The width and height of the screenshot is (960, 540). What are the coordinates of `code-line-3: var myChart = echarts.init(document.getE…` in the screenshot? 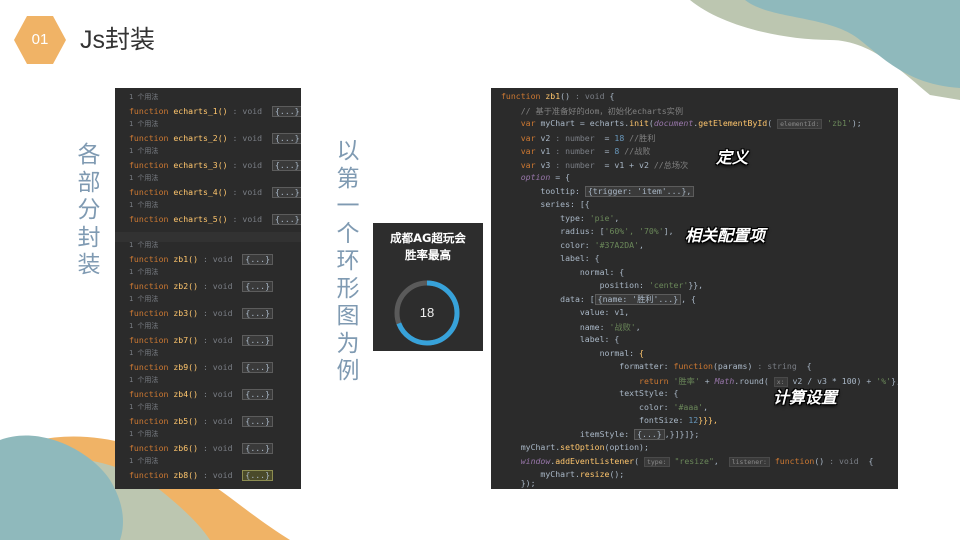 It's located at (681, 123).